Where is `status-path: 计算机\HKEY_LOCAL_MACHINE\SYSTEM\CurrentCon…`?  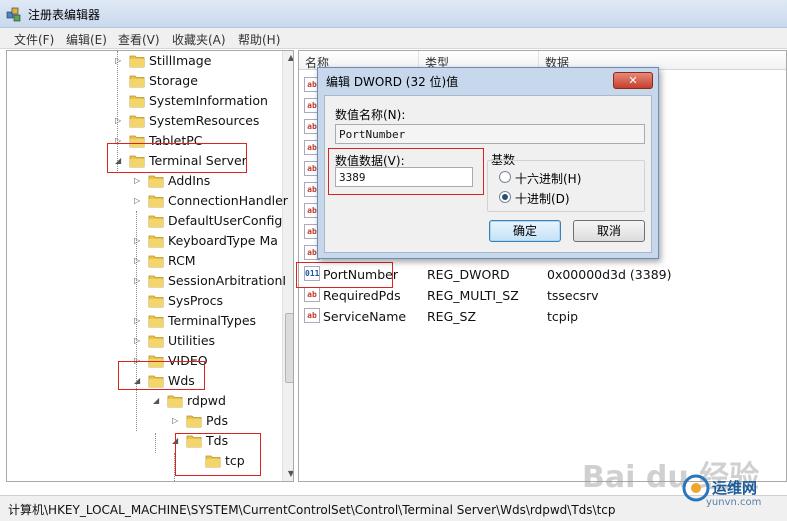
status-path: 计算机\HKEY_LOCAL_MACHINE\SYSTEM\CurrentCon… is located at coordinates (312, 510).